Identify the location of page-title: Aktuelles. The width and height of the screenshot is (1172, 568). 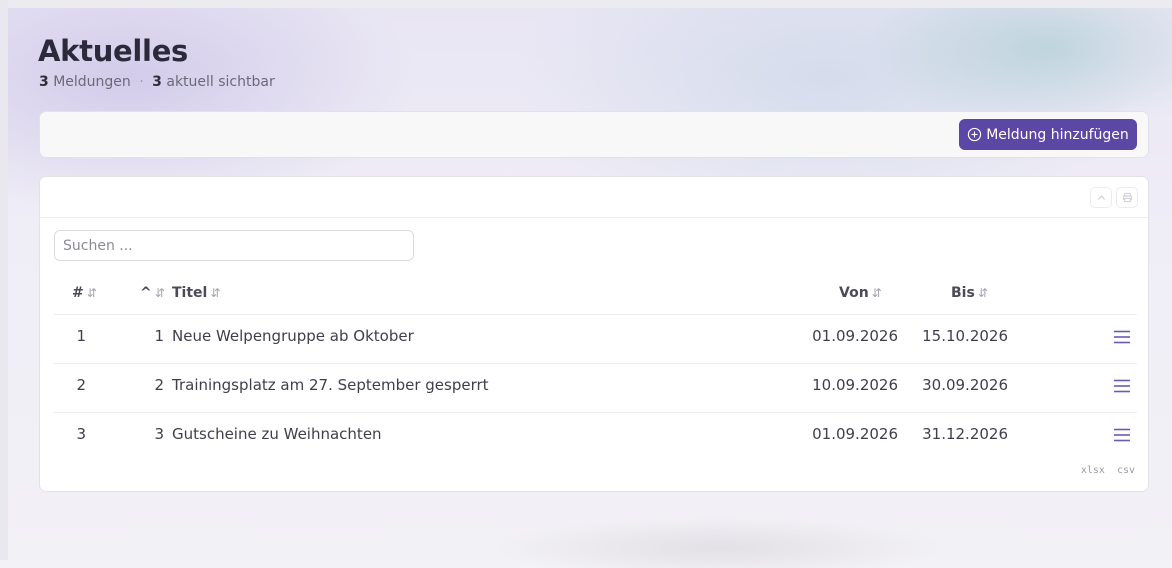
(113, 51).